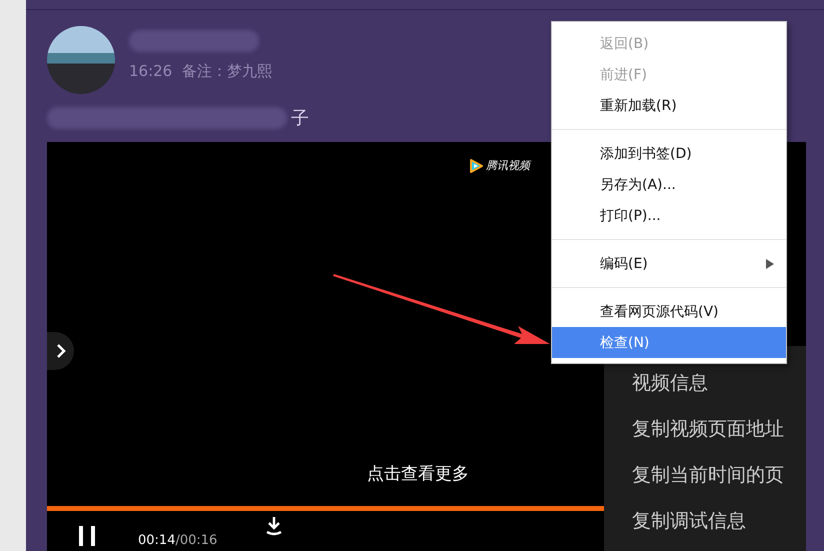 Image resolution: width=824 pixels, height=551 pixels. I want to click on message-text: 子, so click(300, 118).